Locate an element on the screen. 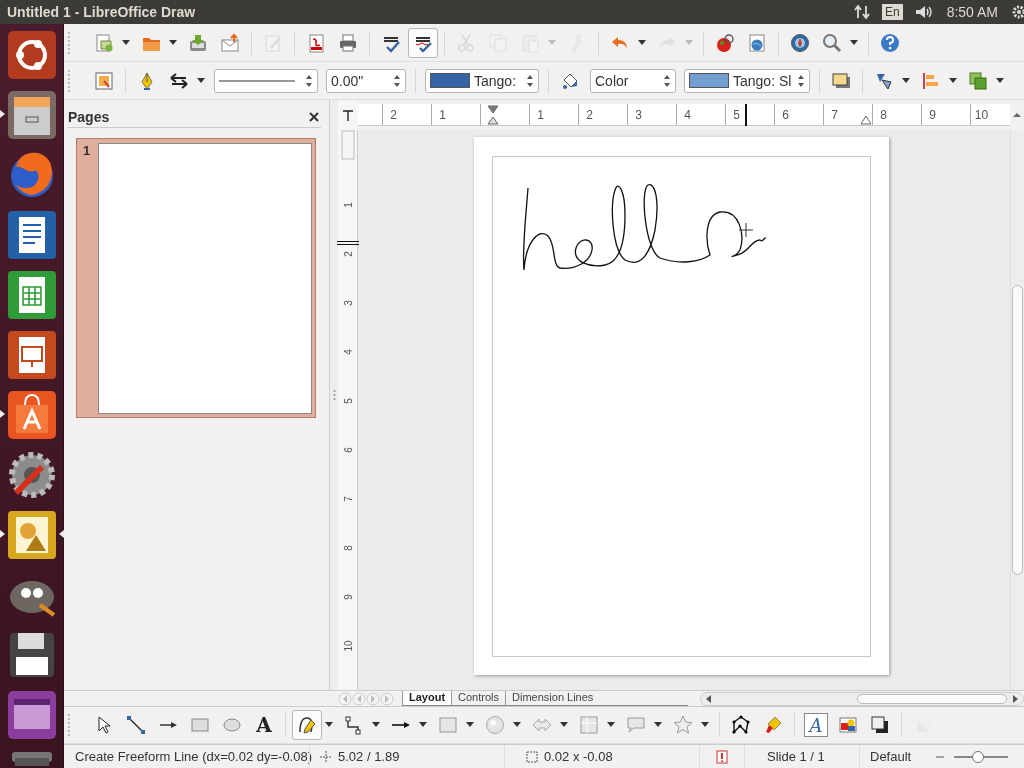 The width and height of the screenshot is (1024, 768). page-style-name: Default is located at coordinates (891, 756).